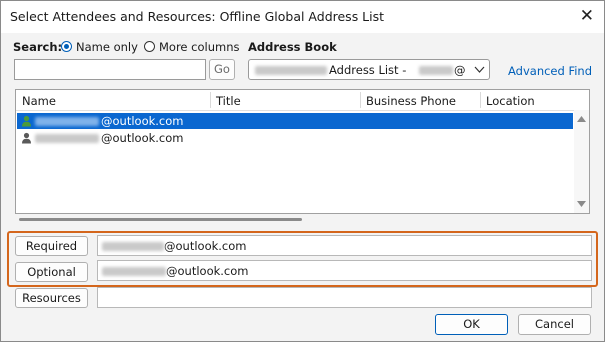  I want to click on horizontal-scrollbar-thumb, so click(160, 219).